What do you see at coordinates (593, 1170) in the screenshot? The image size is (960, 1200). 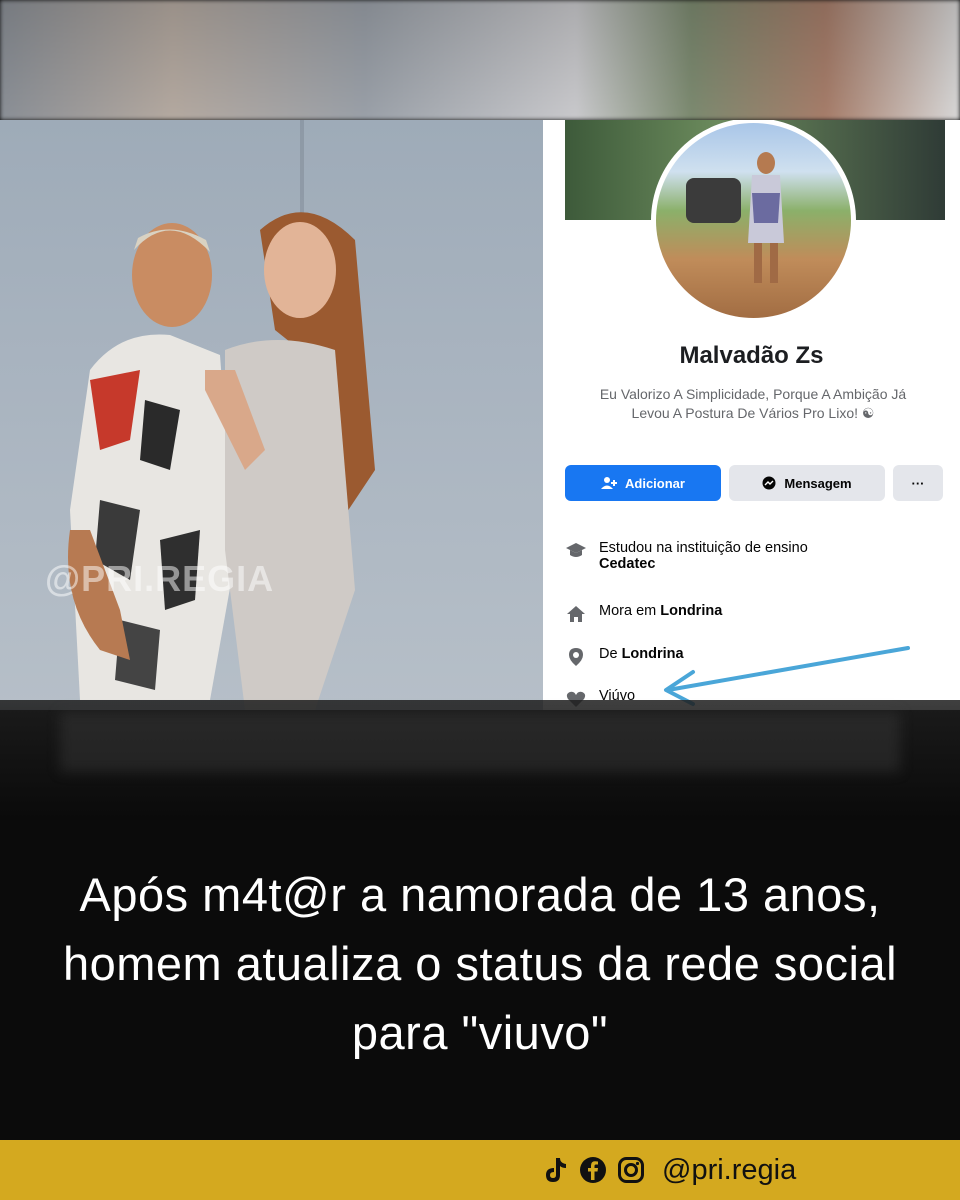 I see `facebook-icon` at bounding box center [593, 1170].